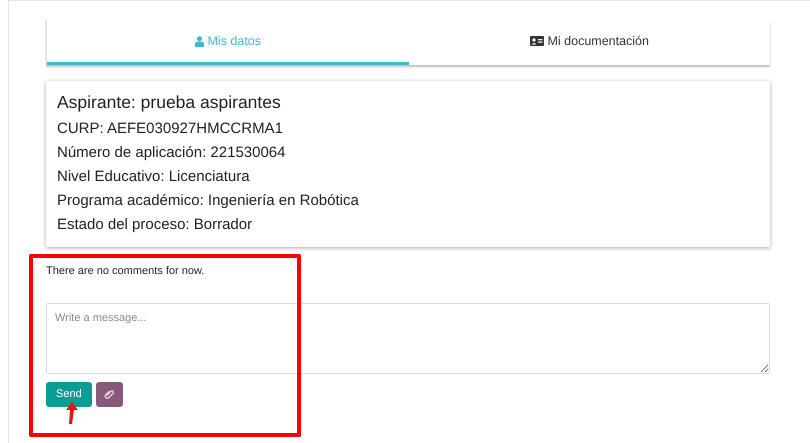  I want to click on user-icon, so click(199, 41).